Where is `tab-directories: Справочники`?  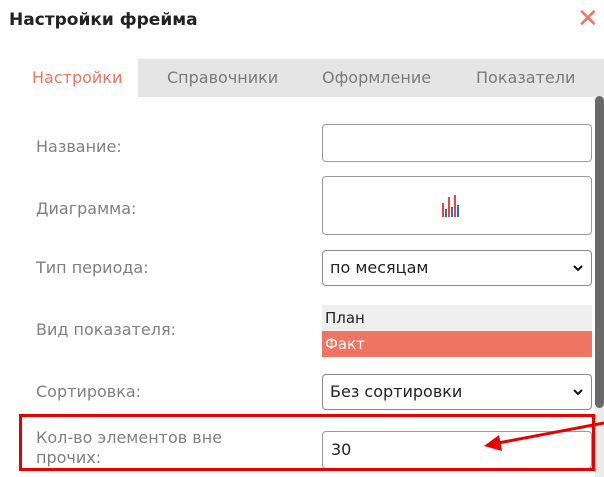 tab-directories: Справочники is located at coordinates (222, 78).